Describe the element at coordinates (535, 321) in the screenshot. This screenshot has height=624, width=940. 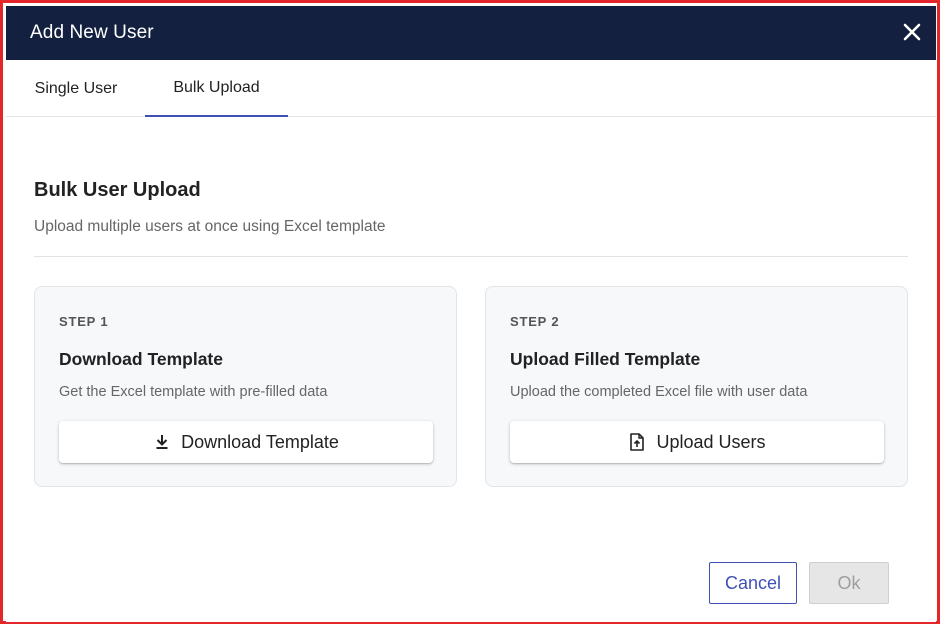
I see `step-label: STEP 2` at that location.